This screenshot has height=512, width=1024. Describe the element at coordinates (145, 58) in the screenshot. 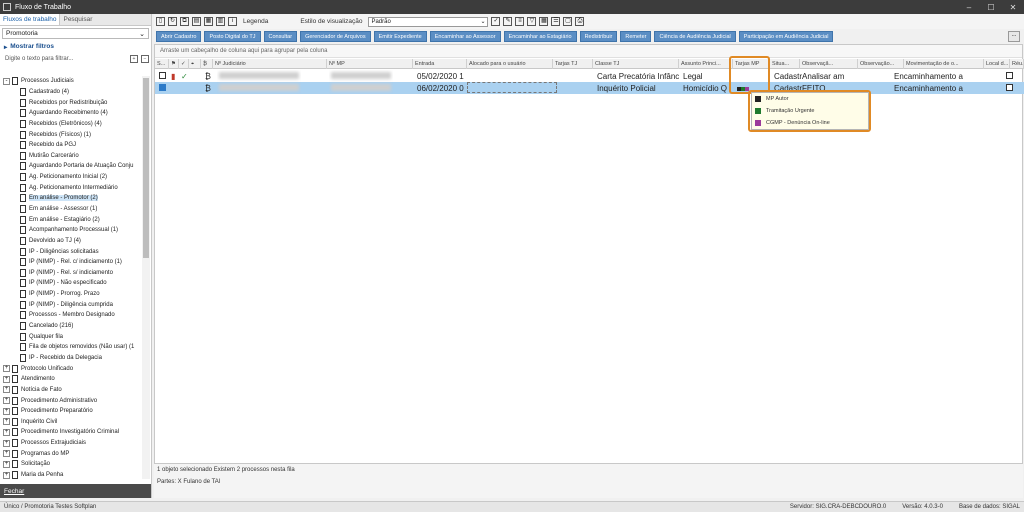

I see `collapse-all-icon: −` at that location.